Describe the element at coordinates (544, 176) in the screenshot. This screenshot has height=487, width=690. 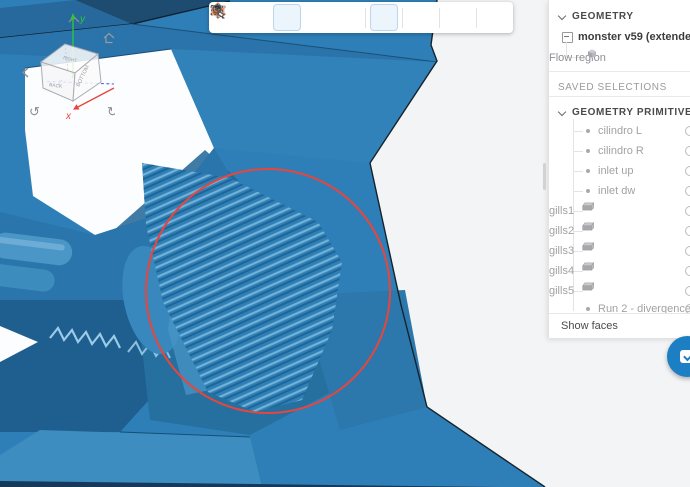
I see `panel-scrollbar` at that location.